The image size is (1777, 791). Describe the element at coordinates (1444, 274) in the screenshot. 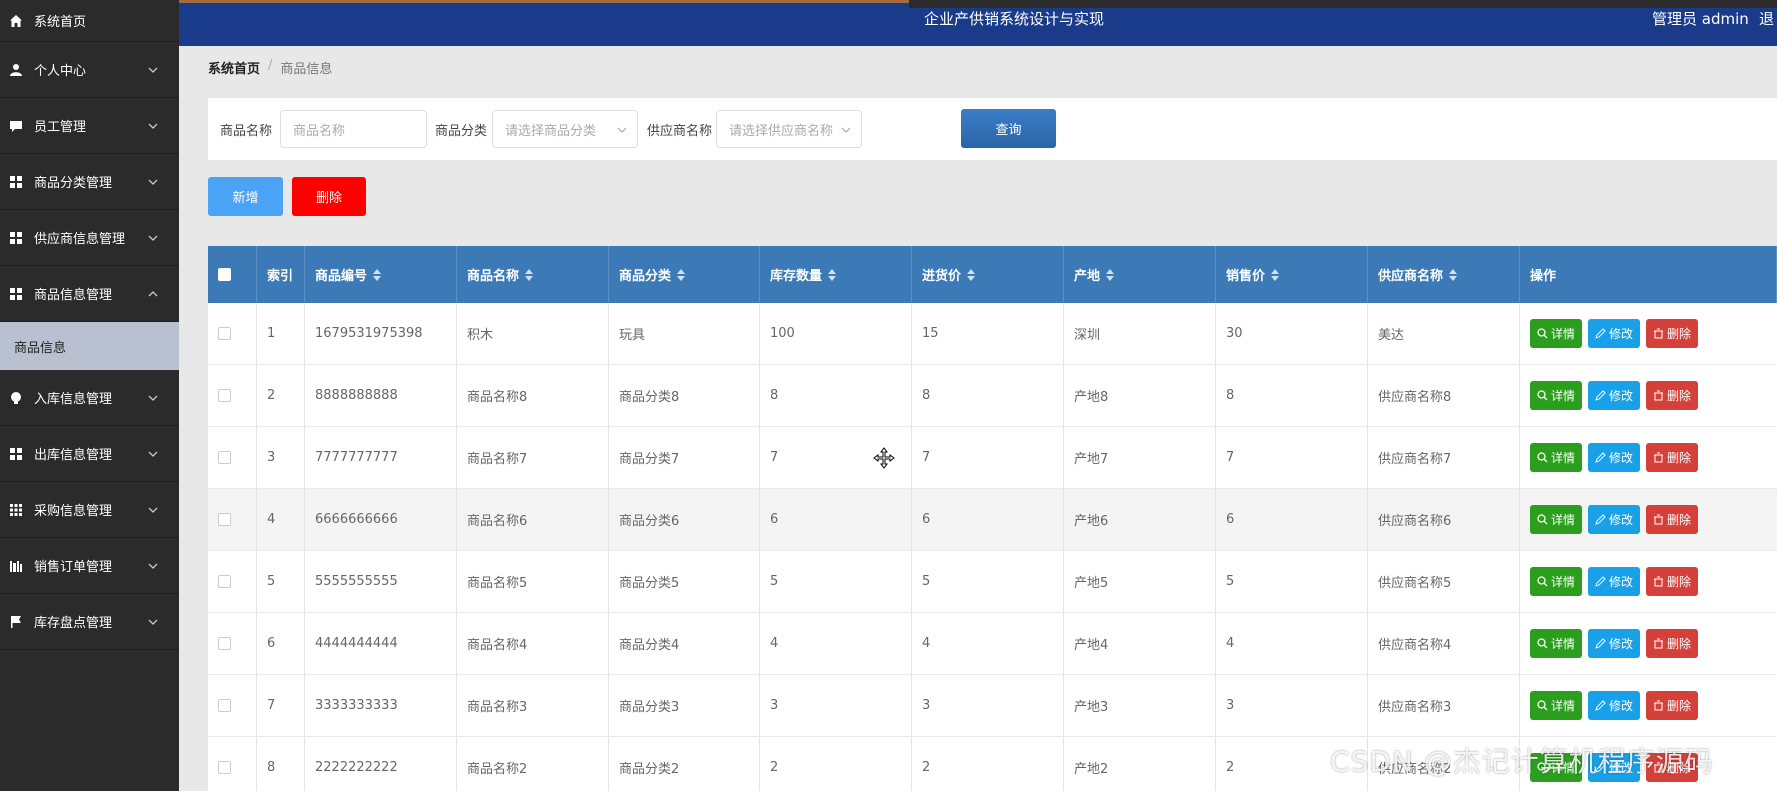

I see `header-supplier: 供应商名称` at that location.